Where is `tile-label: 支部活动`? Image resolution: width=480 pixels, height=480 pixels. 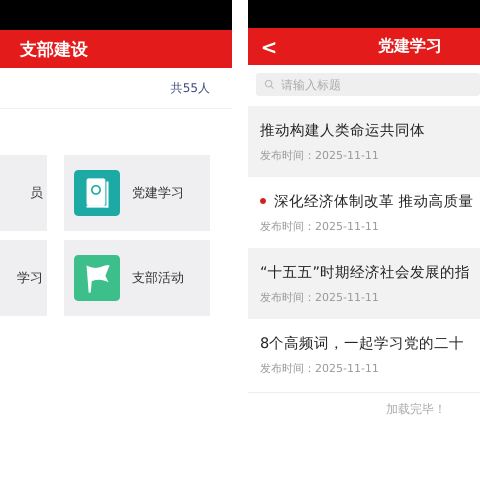
tile-label: 支部活动 is located at coordinates (158, 278).